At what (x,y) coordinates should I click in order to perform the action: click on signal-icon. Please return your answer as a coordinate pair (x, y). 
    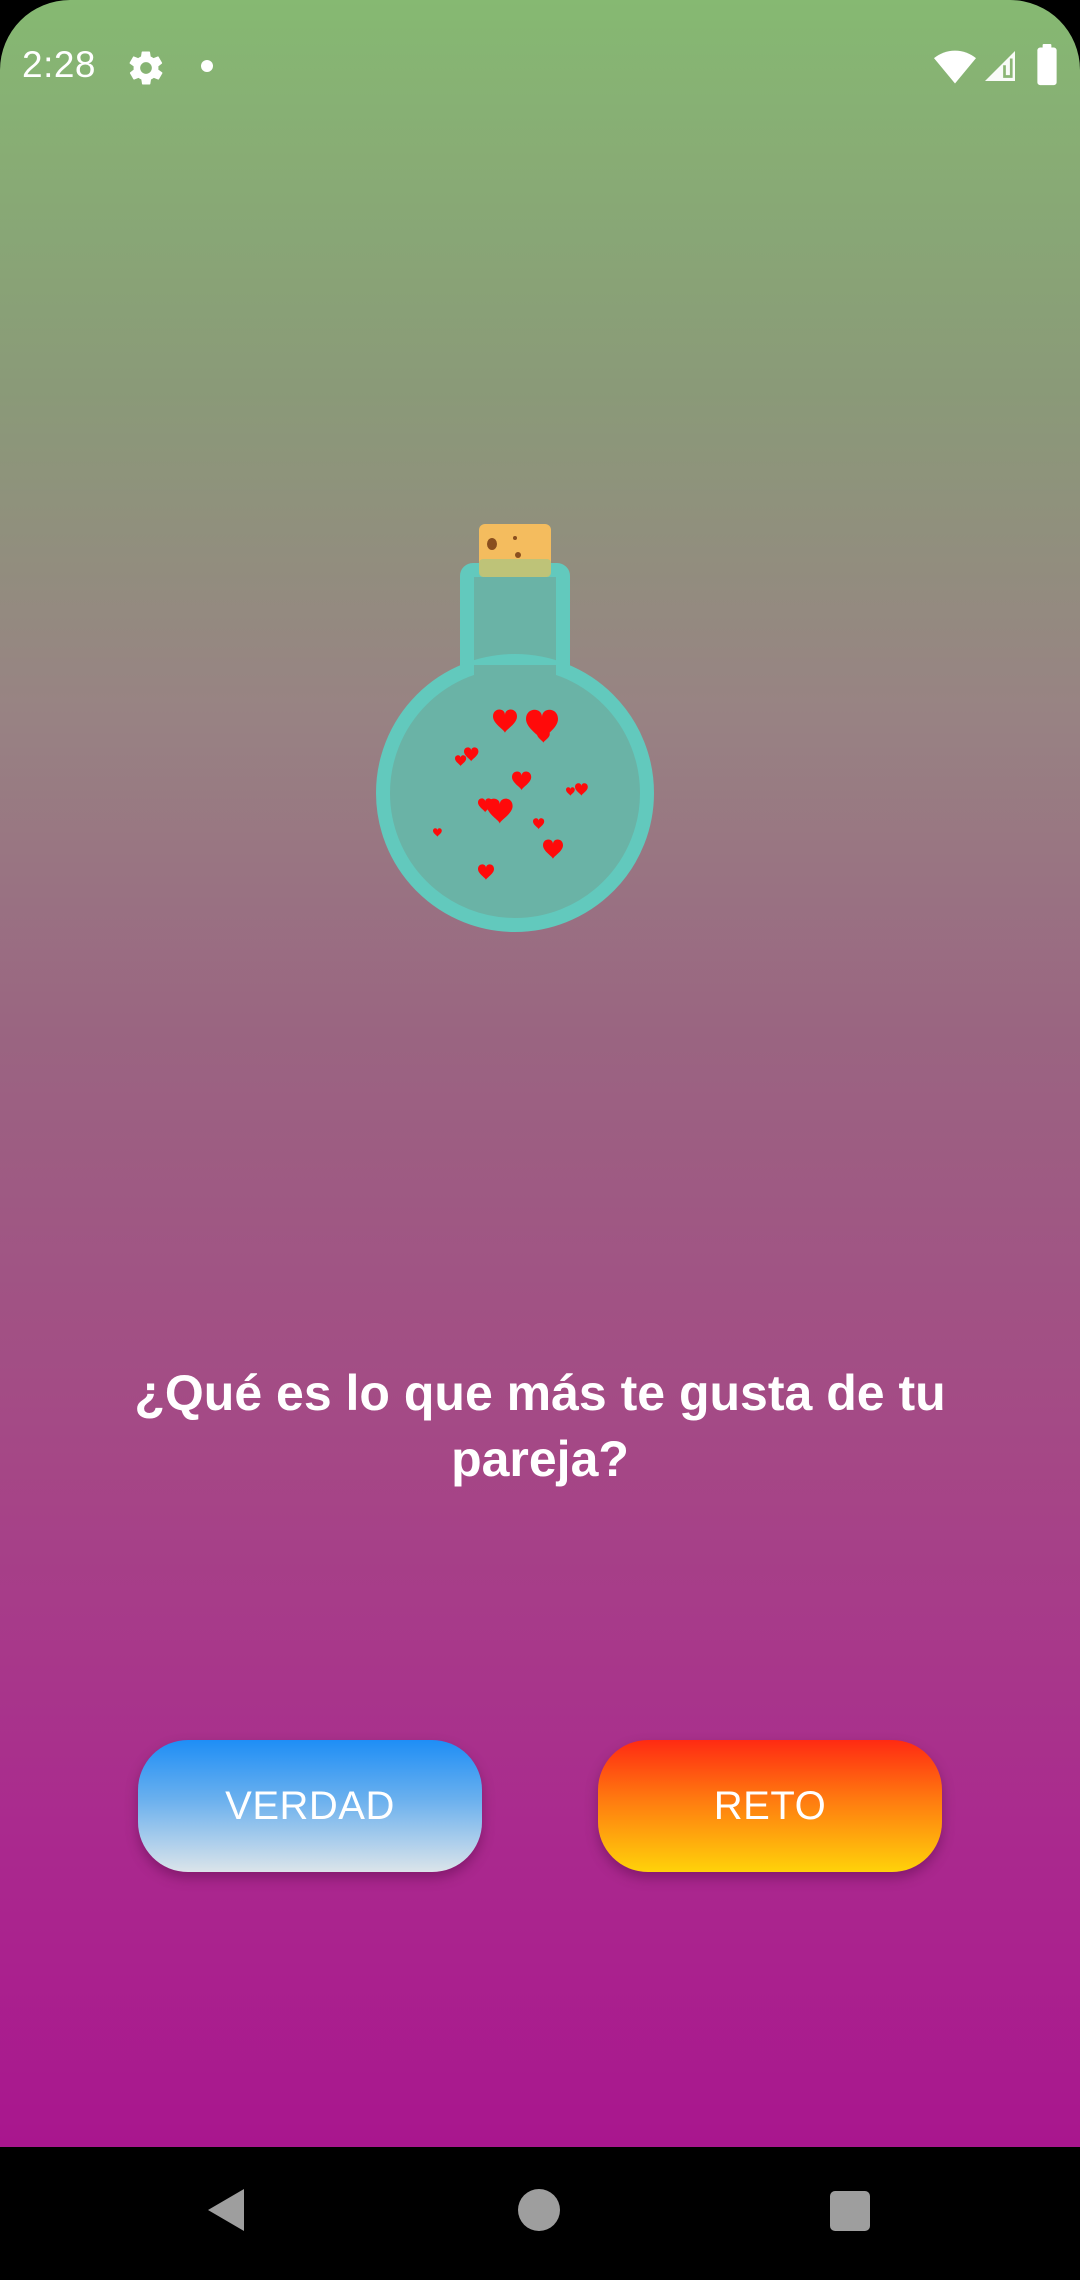
    Looking at the image, I should click on (1000, 66).